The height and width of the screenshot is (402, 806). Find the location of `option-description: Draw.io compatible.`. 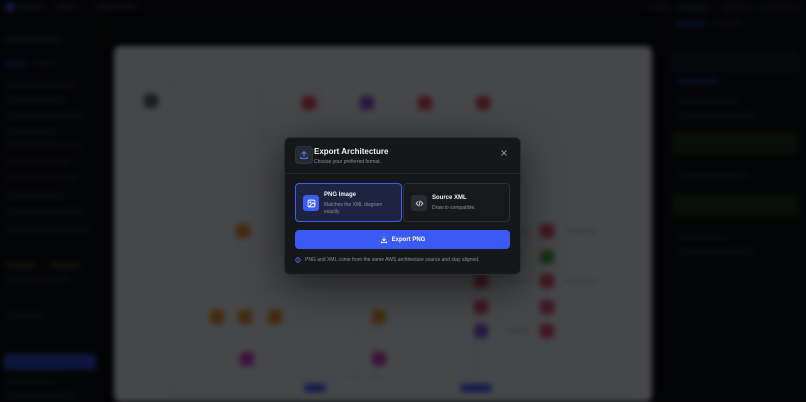

option-description: Draw.io compatible. is located at coordinates (454, 208).